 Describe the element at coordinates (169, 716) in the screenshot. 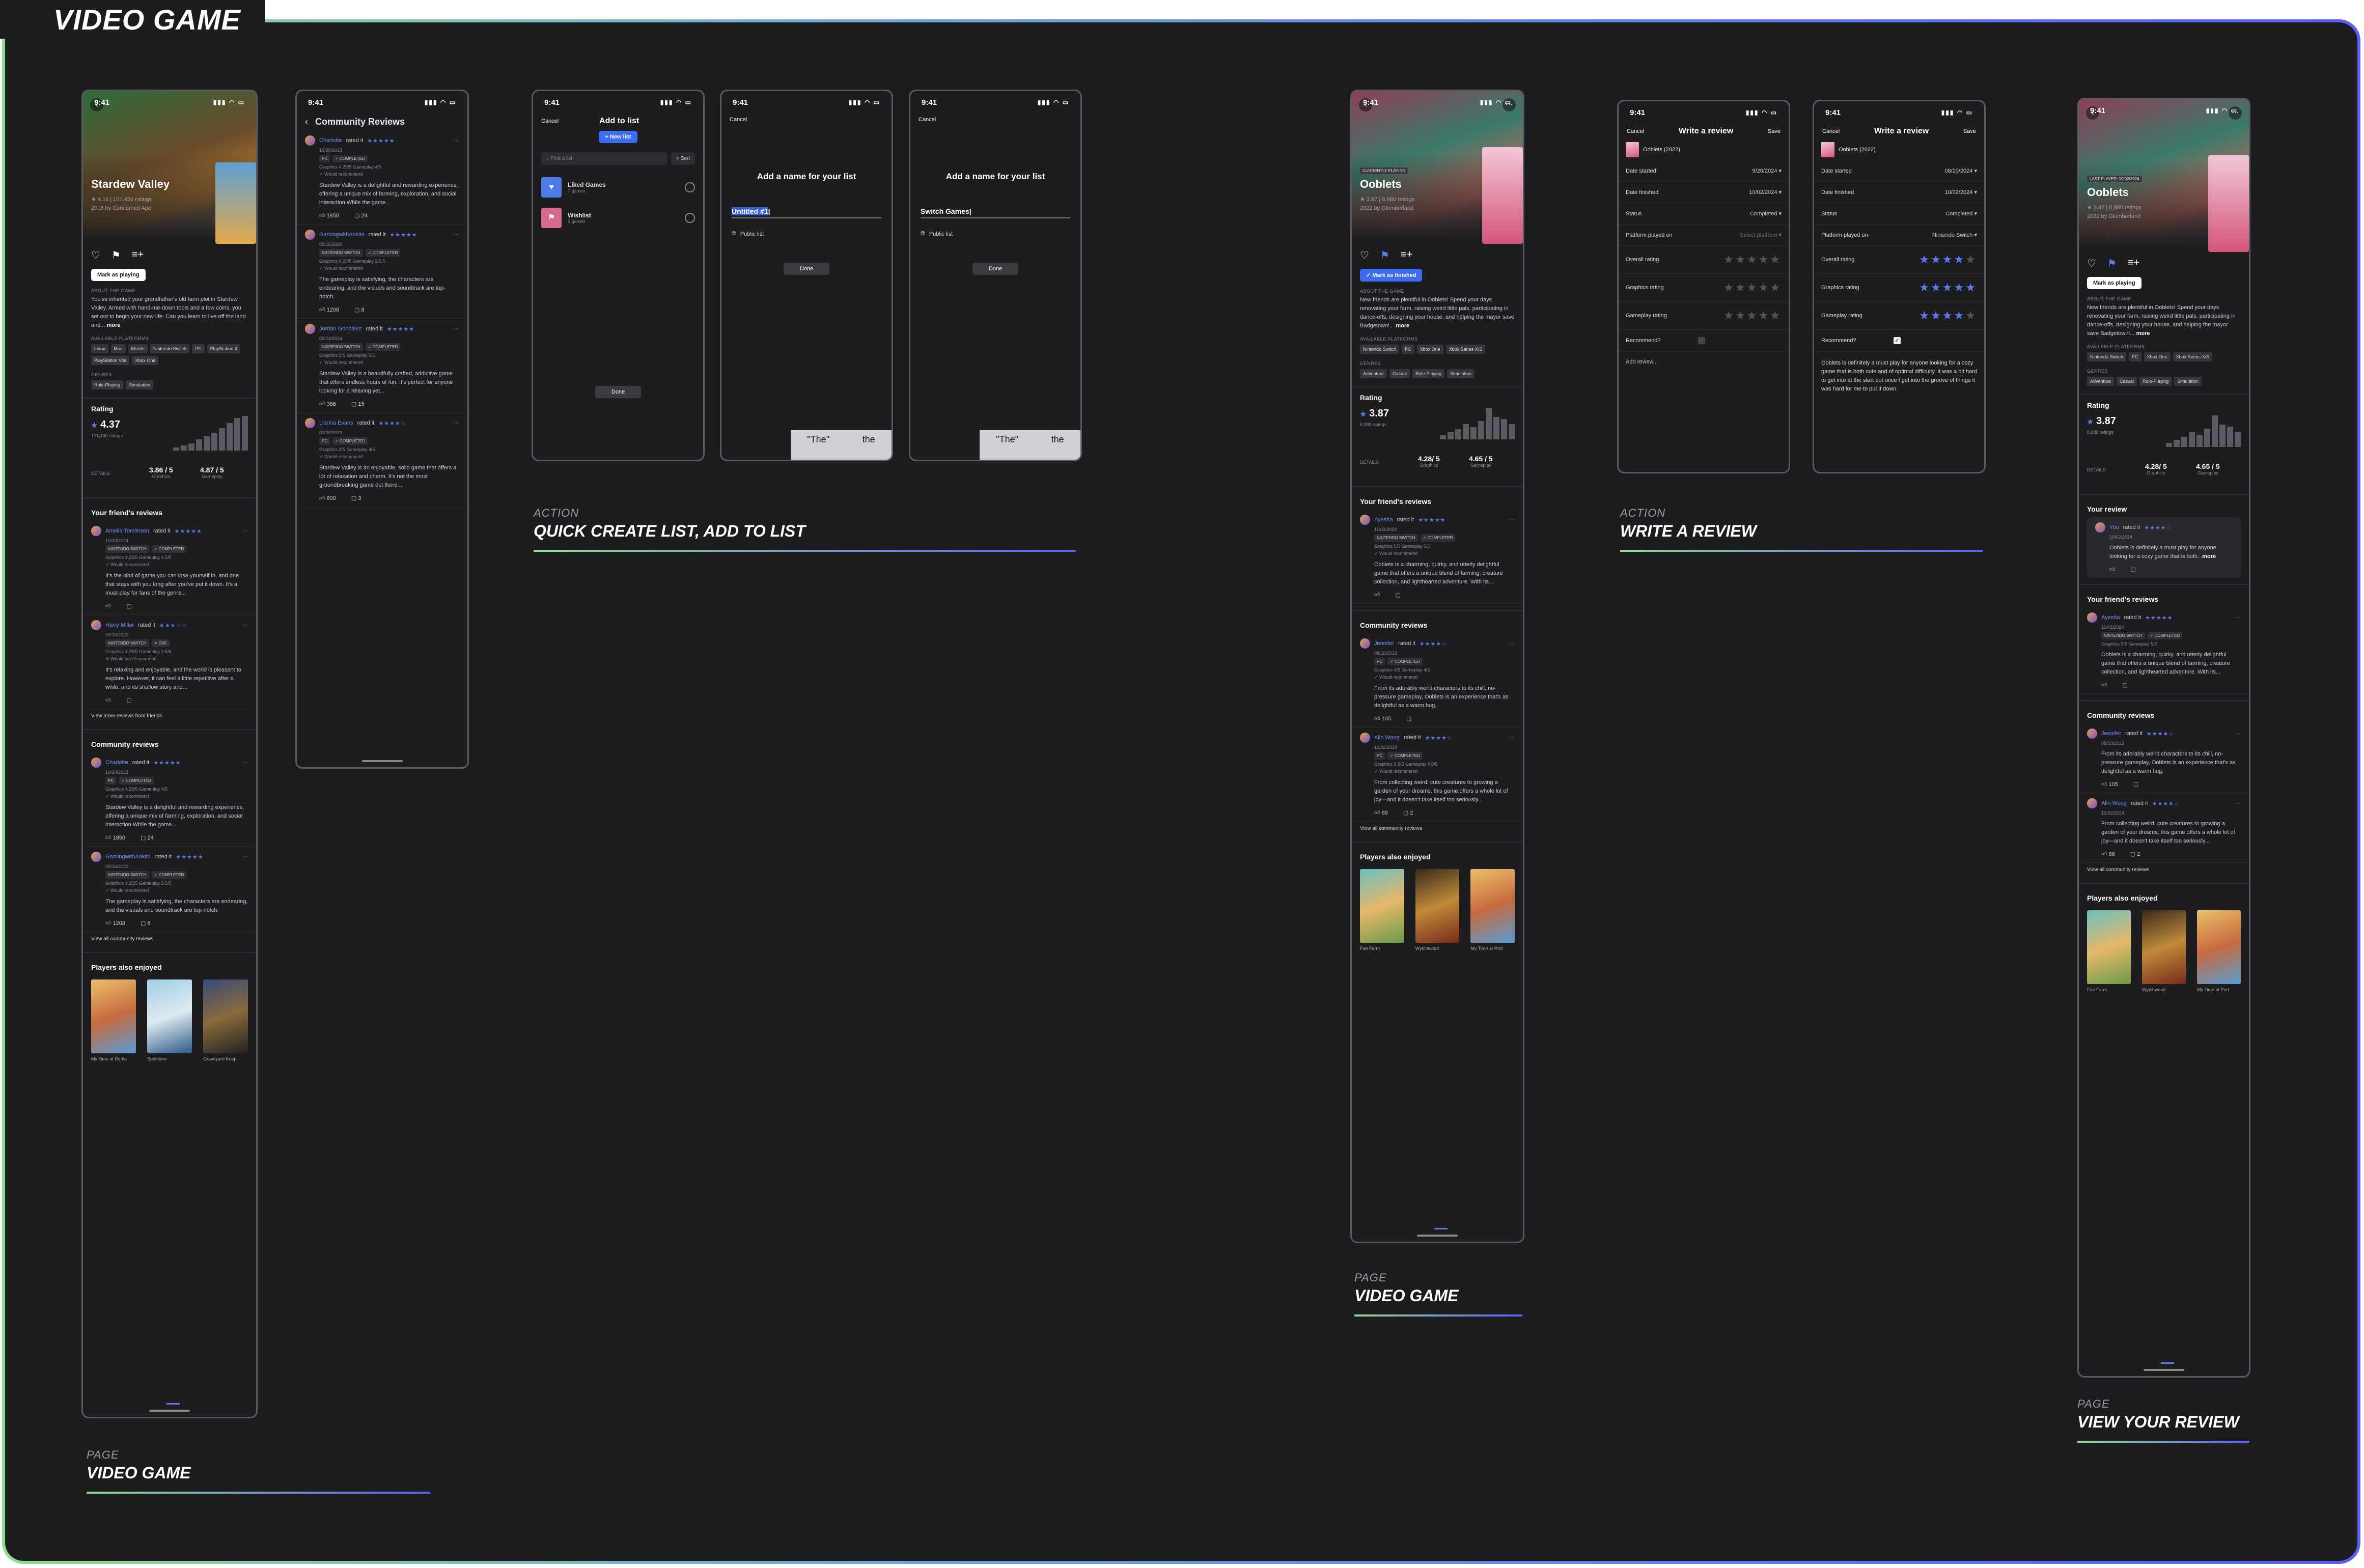

I see `view-more-friends-link: View more reviews from friends` at that location.